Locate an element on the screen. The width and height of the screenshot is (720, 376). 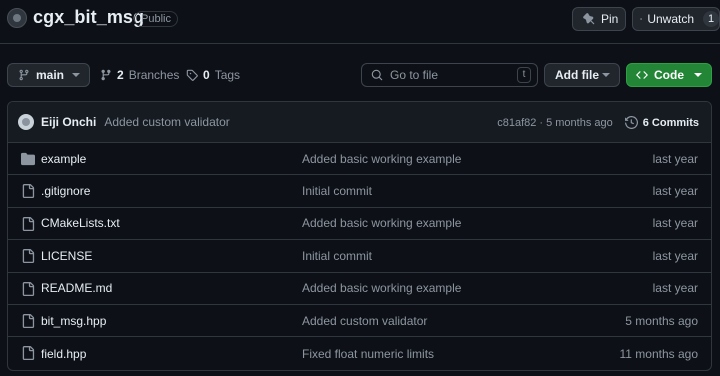
pin-button: Pin is located at coordinates (599, 19).